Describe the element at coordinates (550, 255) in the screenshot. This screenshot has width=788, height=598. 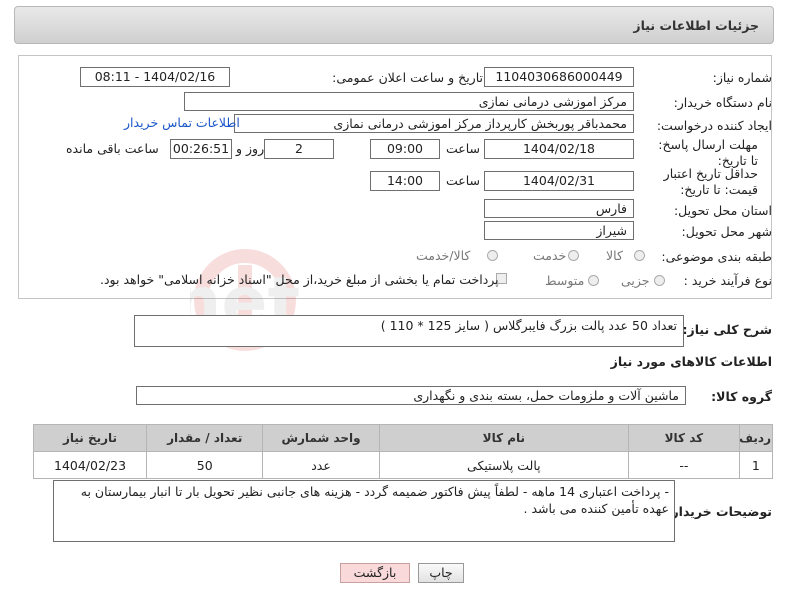
I see `category-option-service: خدمت` at that location.